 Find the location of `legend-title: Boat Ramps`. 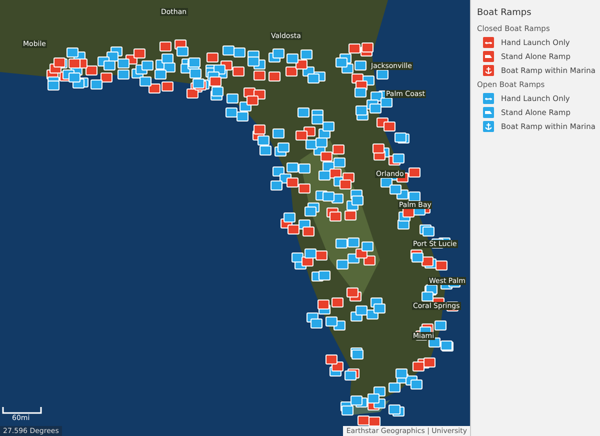

legend-title: Boat Ramps is located at coordinates (504, 13).